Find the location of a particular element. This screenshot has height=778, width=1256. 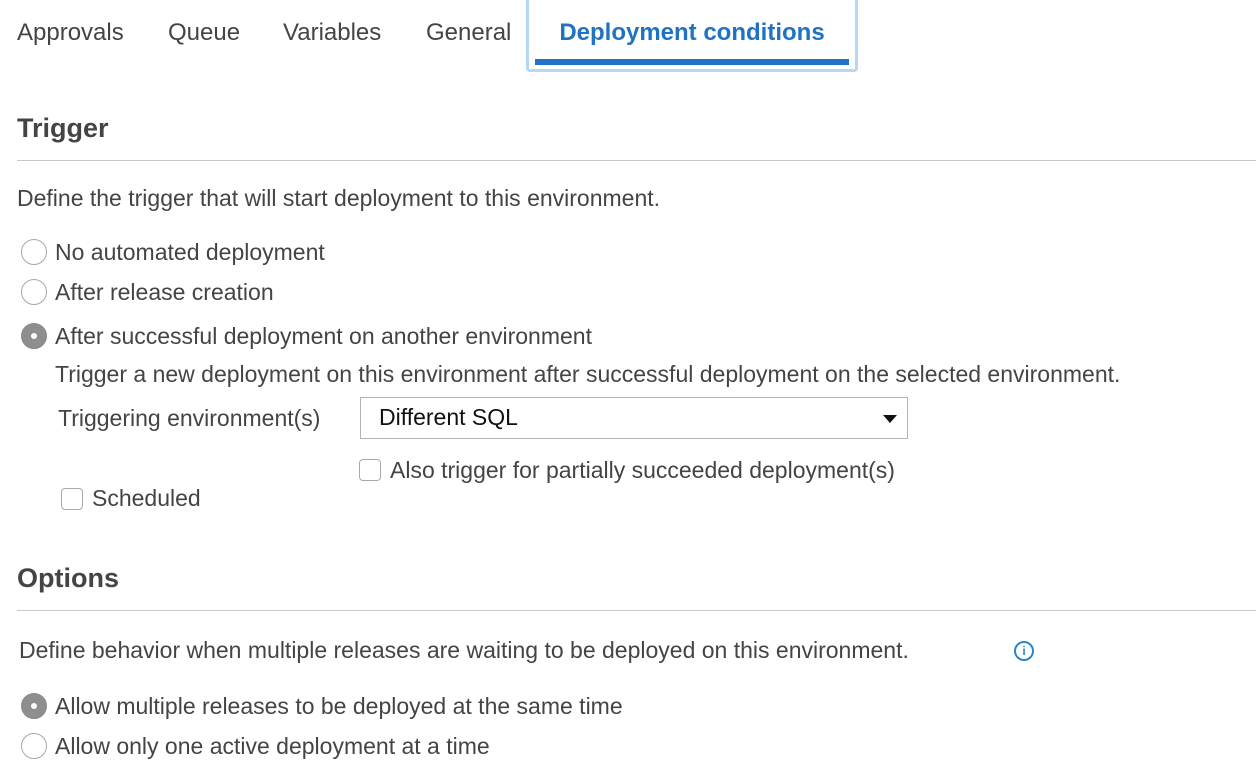

active-tab-indicator is located at coordinates (692, 62).